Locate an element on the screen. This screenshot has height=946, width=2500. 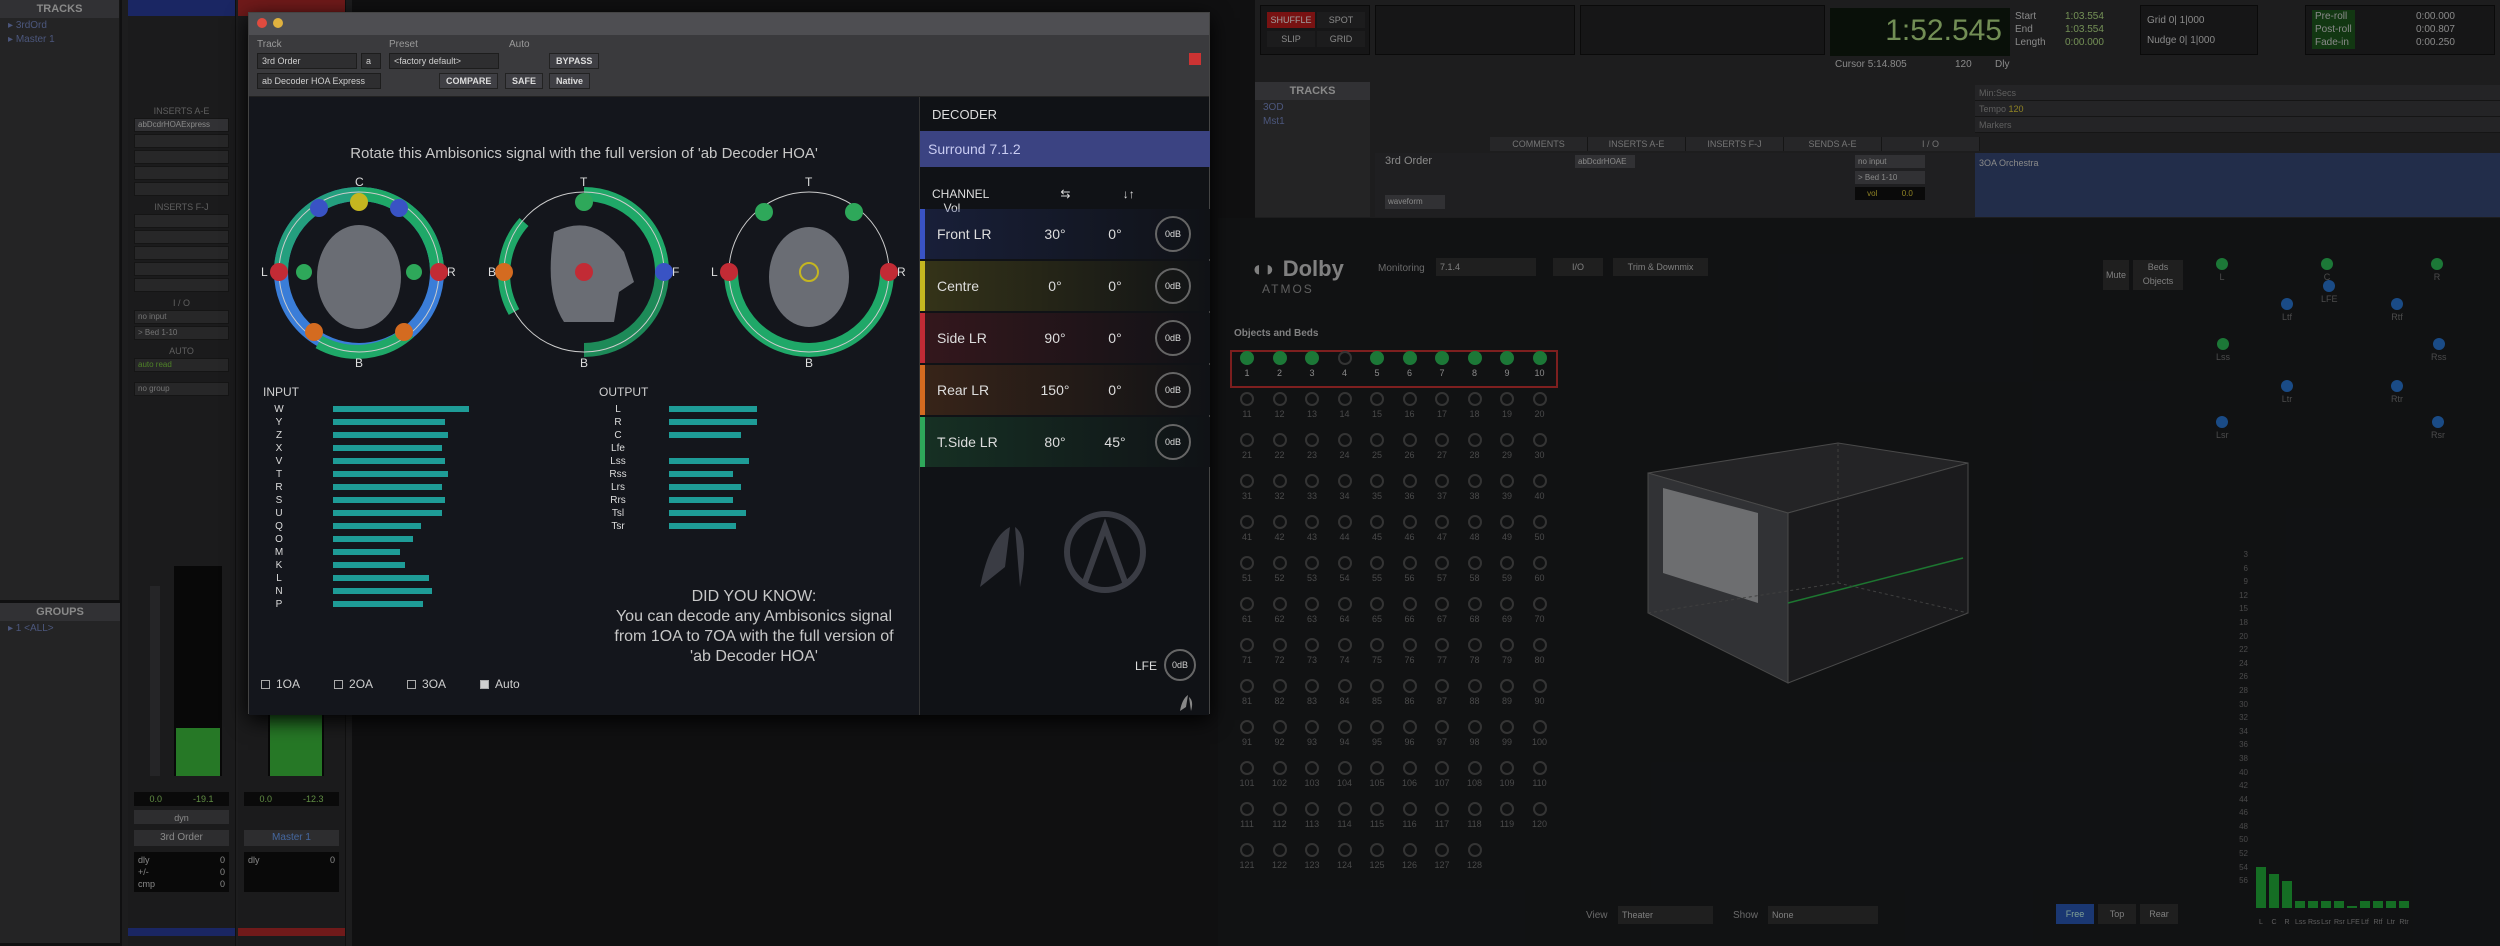
object-105: 105 is located at coordinates (1377, 780).